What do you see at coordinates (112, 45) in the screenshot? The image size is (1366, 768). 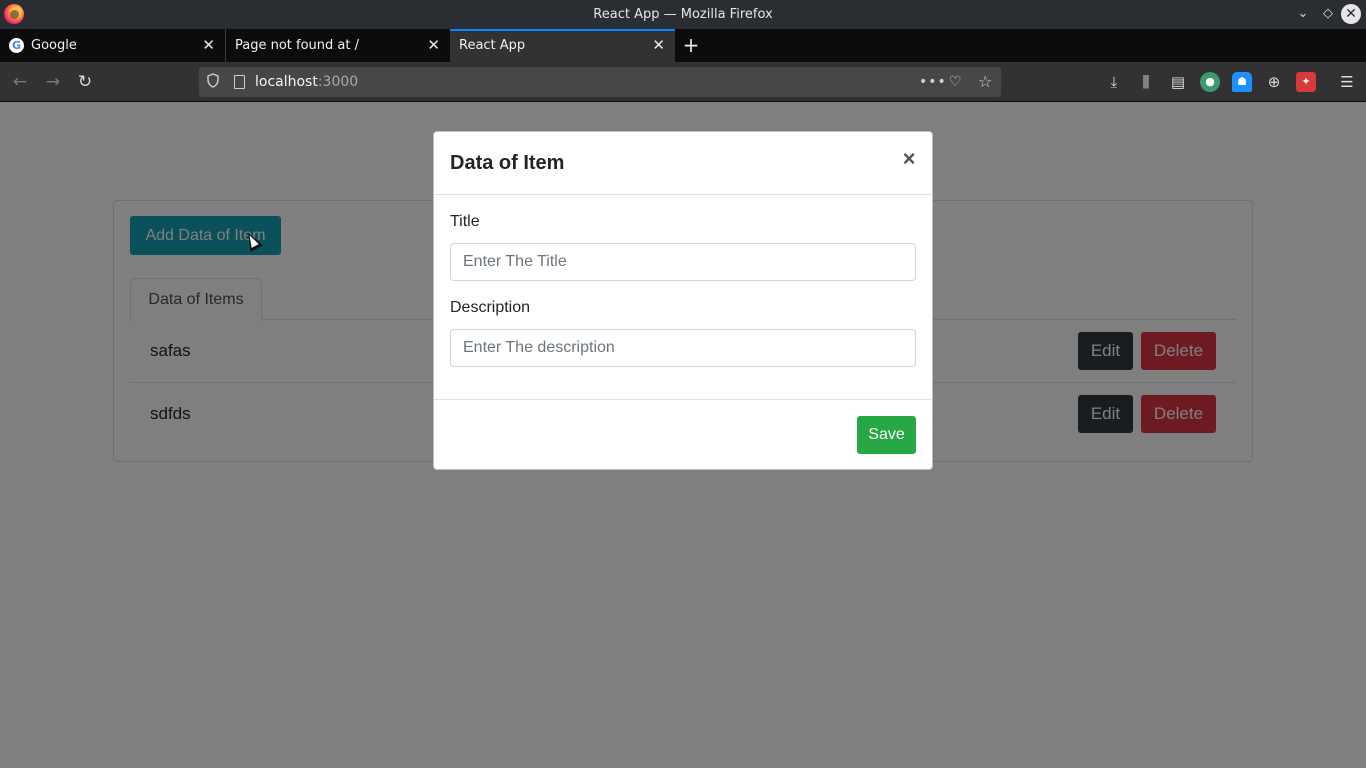 I see `tab-google: G Google ✕` at bounding box center [112, 45].